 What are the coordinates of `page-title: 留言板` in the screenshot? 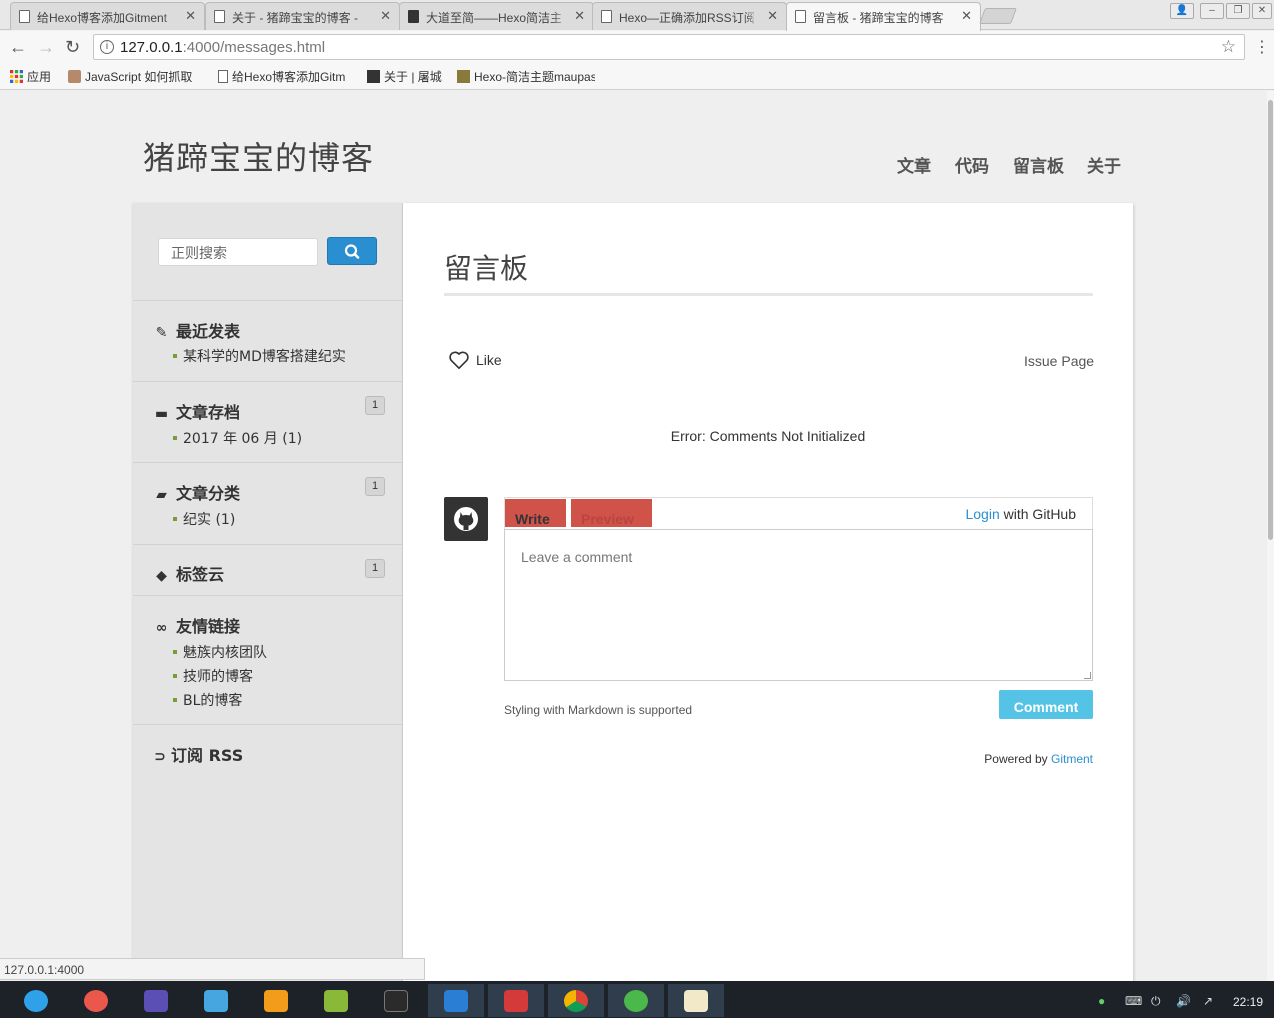 It's located at (486, 268).